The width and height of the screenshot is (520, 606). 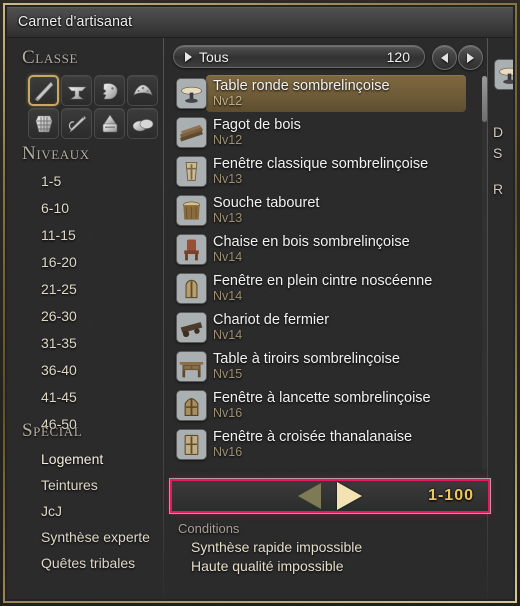 I want to click on class-button-alchemist, so click(x=109, y=123).